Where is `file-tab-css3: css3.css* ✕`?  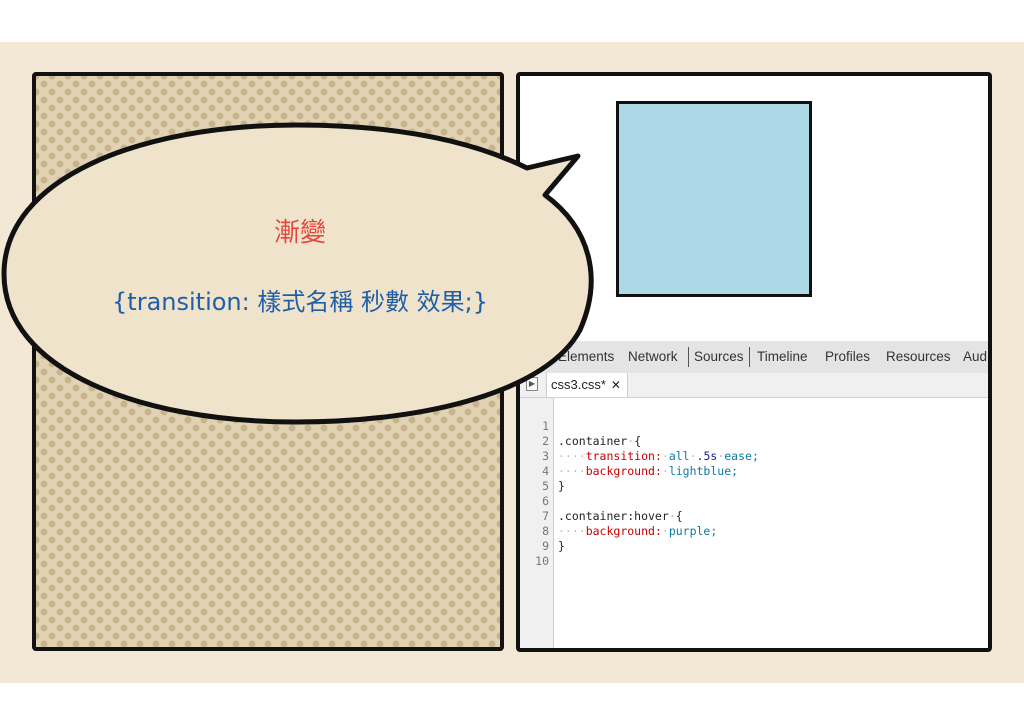
file-tab-css3: css3.css* ✕ is located at coordinates (587, 385).